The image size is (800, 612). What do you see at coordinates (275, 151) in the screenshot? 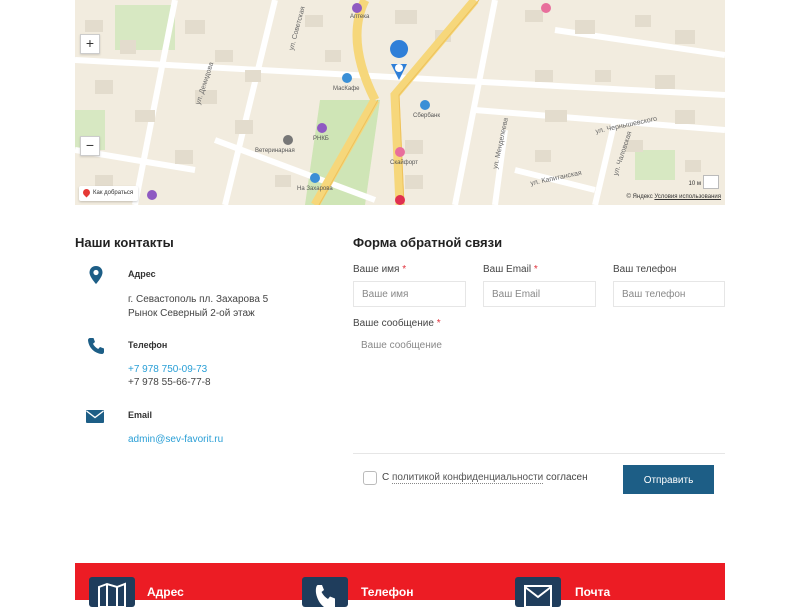
I see `poi-label: Ветеринарная` at bounding box center [275, 151].